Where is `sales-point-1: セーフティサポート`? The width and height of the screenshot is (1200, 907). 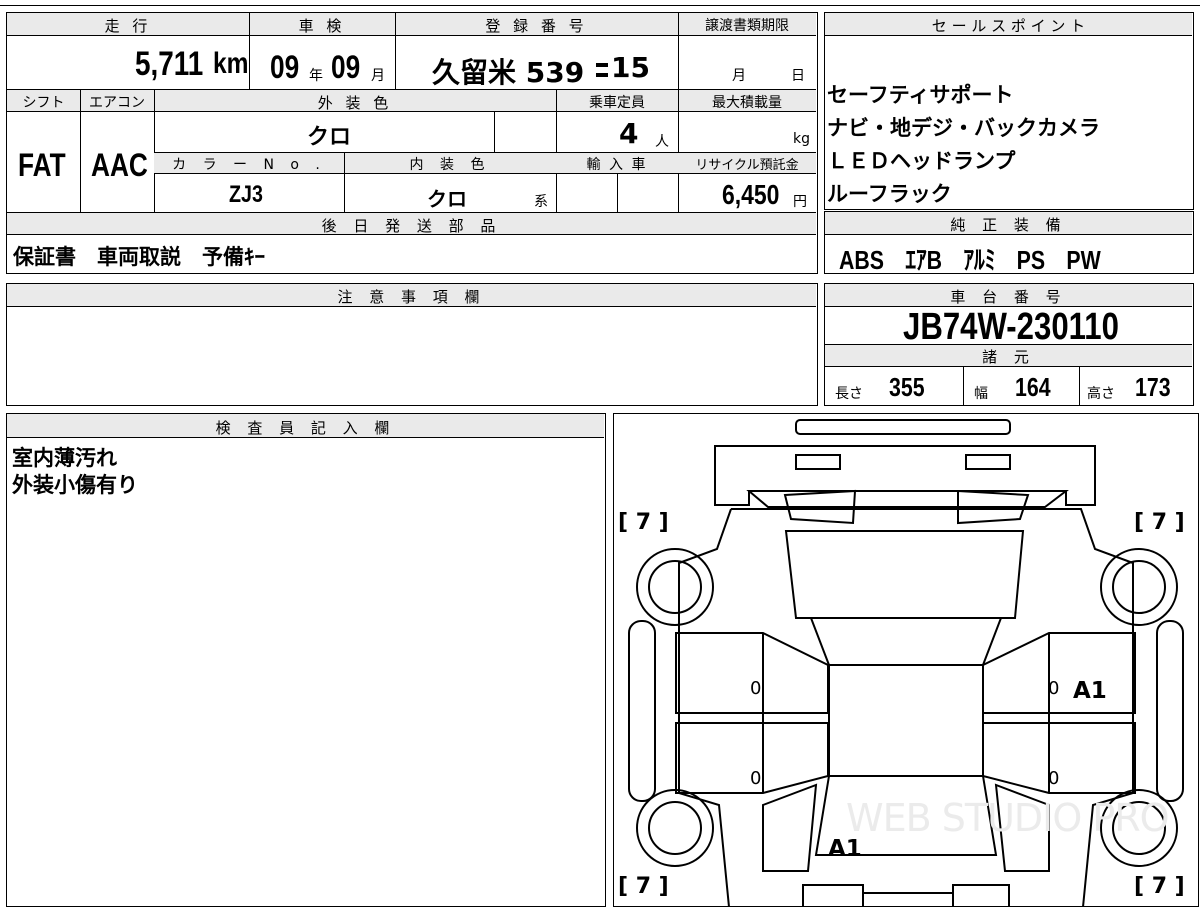 sales-point-1: セーフティサポート is located at coordinates (920, 95).